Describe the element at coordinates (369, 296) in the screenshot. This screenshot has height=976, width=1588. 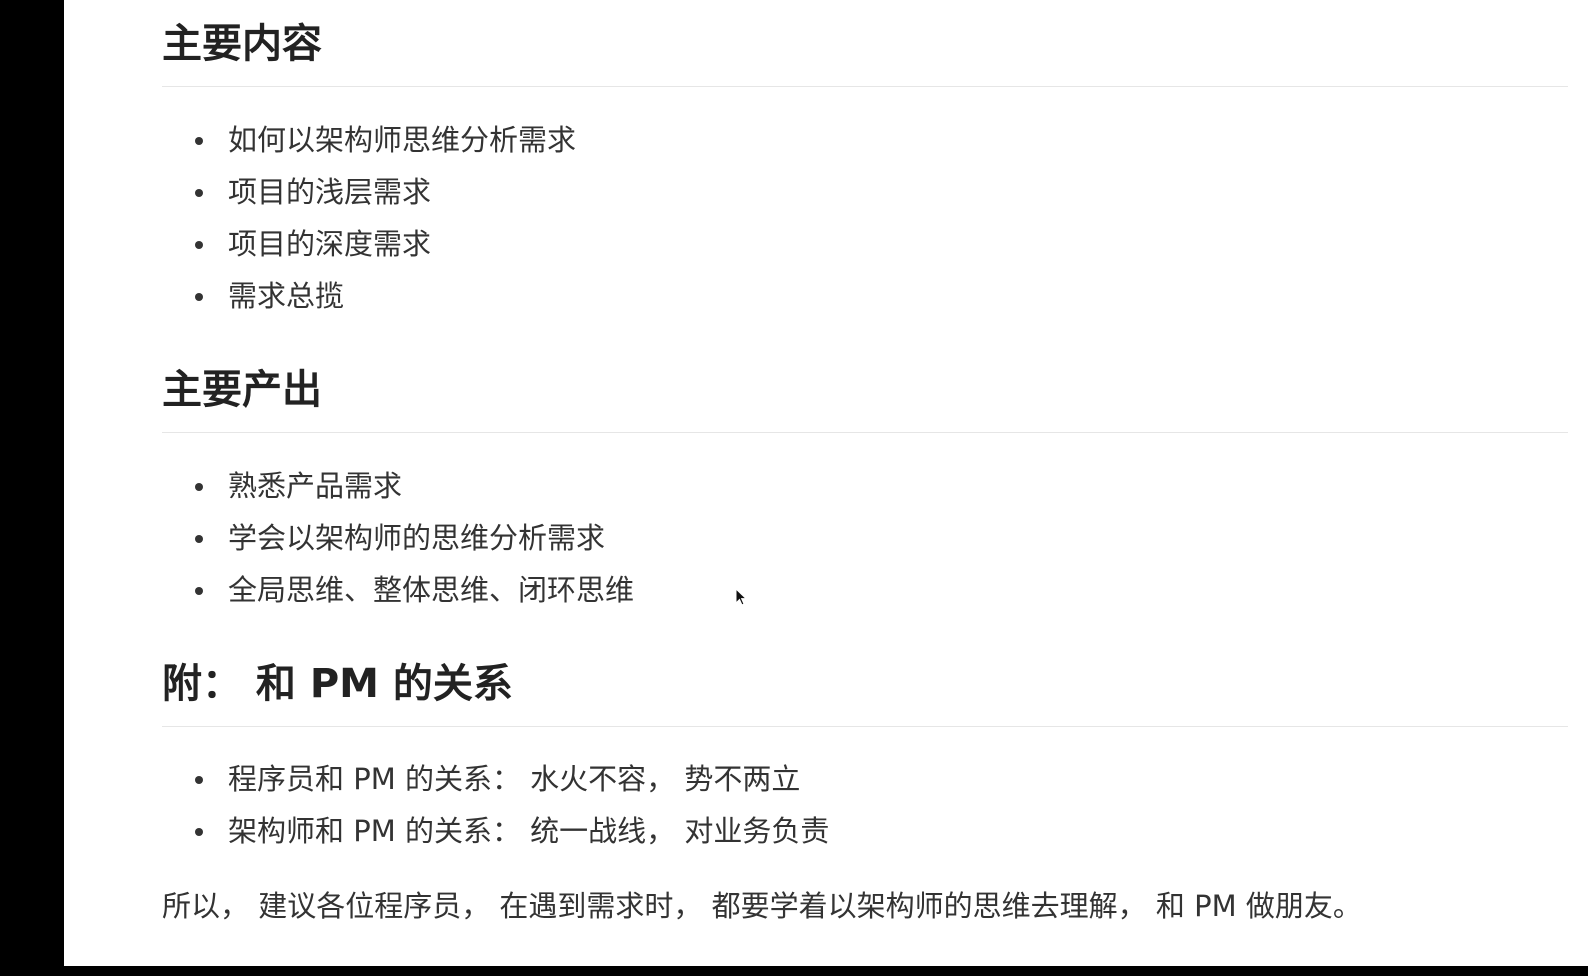
I see `list-item: 需求总揽` at that location.